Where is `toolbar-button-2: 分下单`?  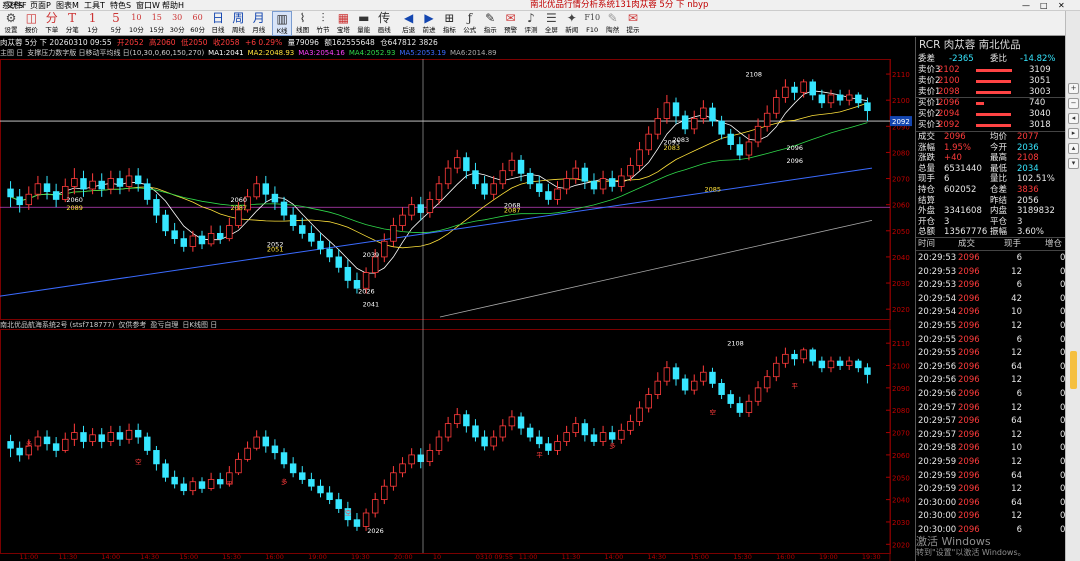 toolbar-button-2: 分下单 is located at coordinates (52, 23).